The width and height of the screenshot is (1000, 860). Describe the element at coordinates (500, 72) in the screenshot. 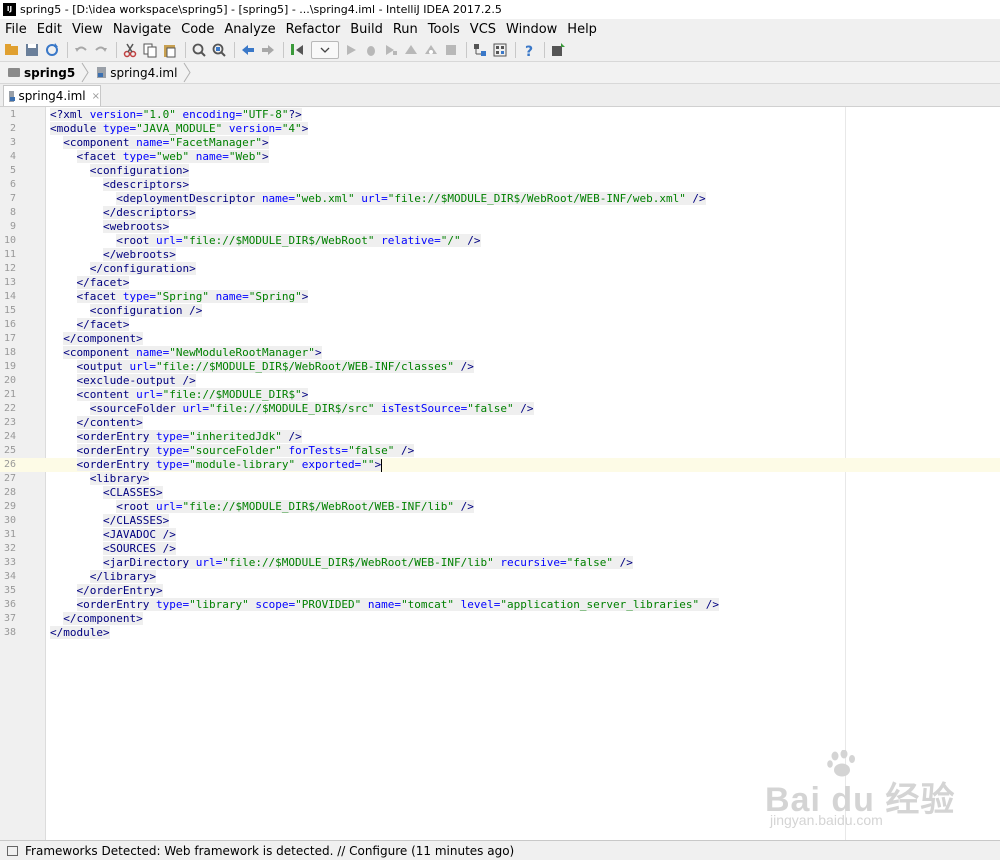

I see `navigation-bar: spring5 spring4.iml` at that location.